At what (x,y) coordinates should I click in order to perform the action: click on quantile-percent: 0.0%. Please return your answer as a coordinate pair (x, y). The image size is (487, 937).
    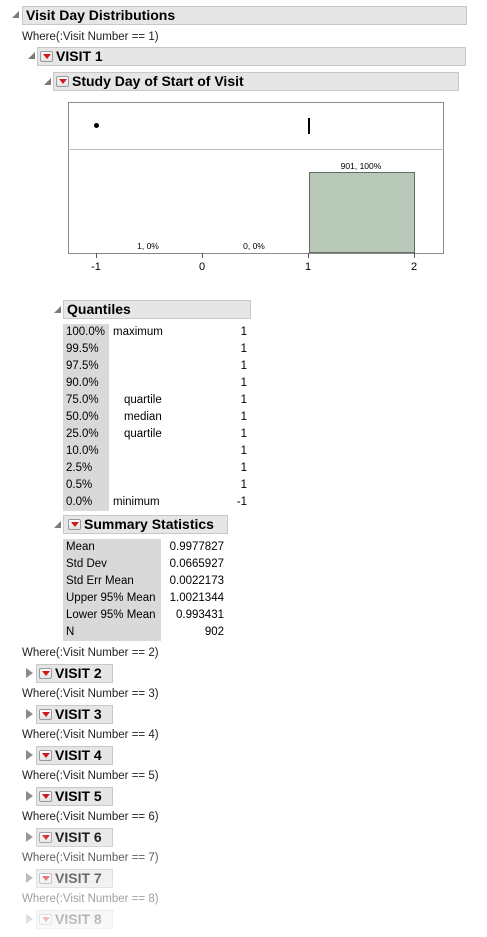
    Looking at the image, I should click on (86, 502).